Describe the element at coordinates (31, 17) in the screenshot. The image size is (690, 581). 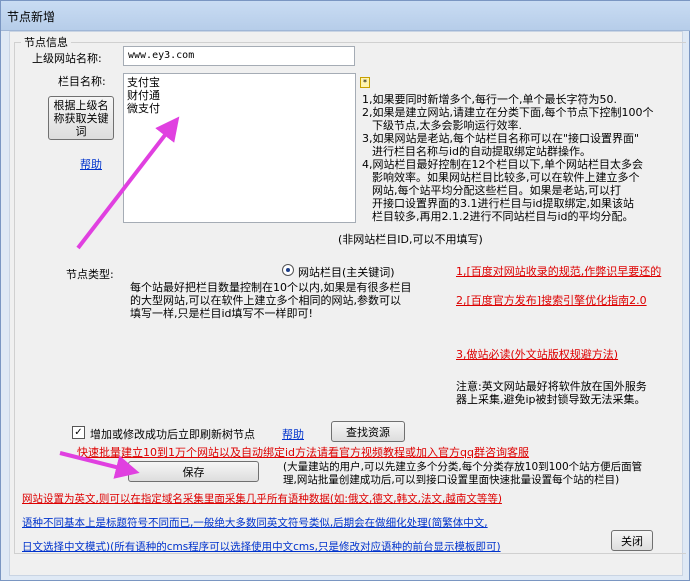
I see `window-title: 节点新增` at that location.